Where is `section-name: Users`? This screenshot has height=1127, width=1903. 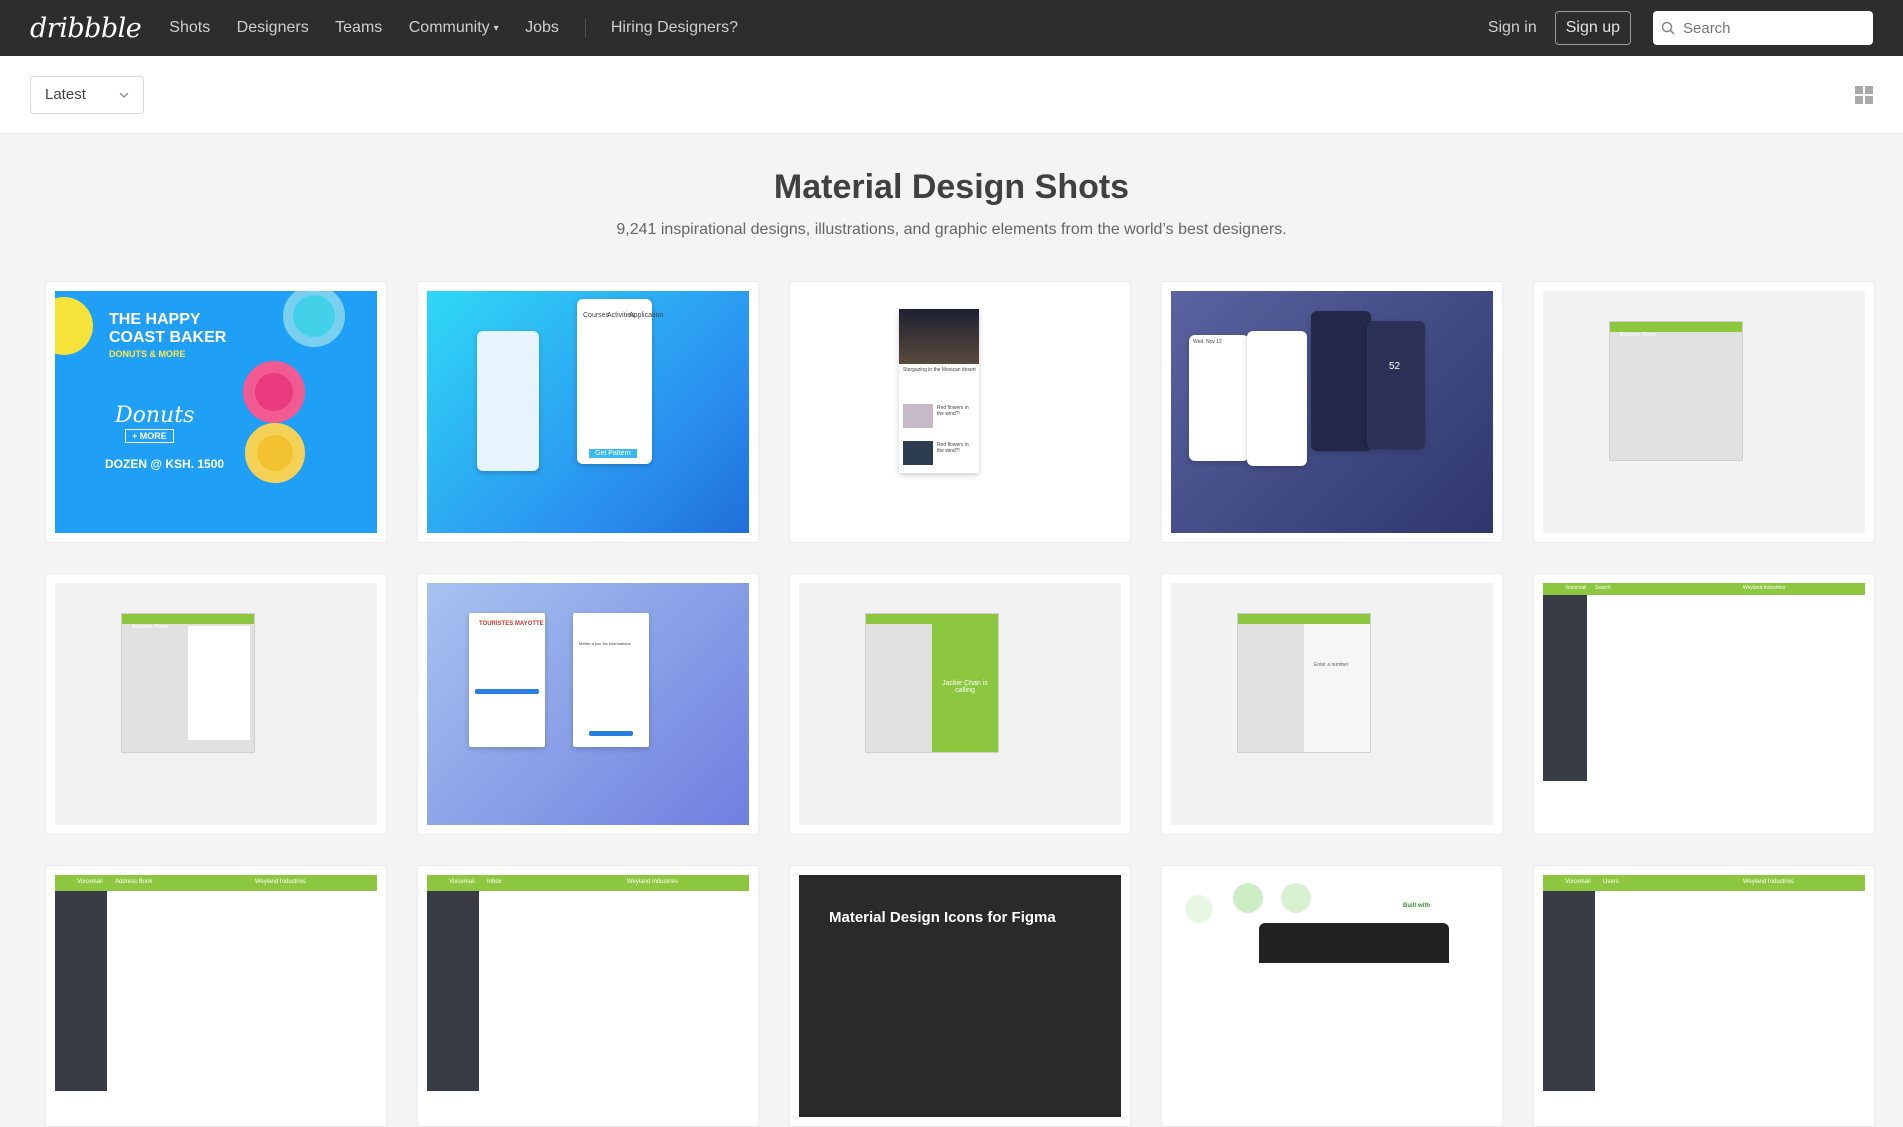
section-name: Users is located at coordinates (1611, 882).